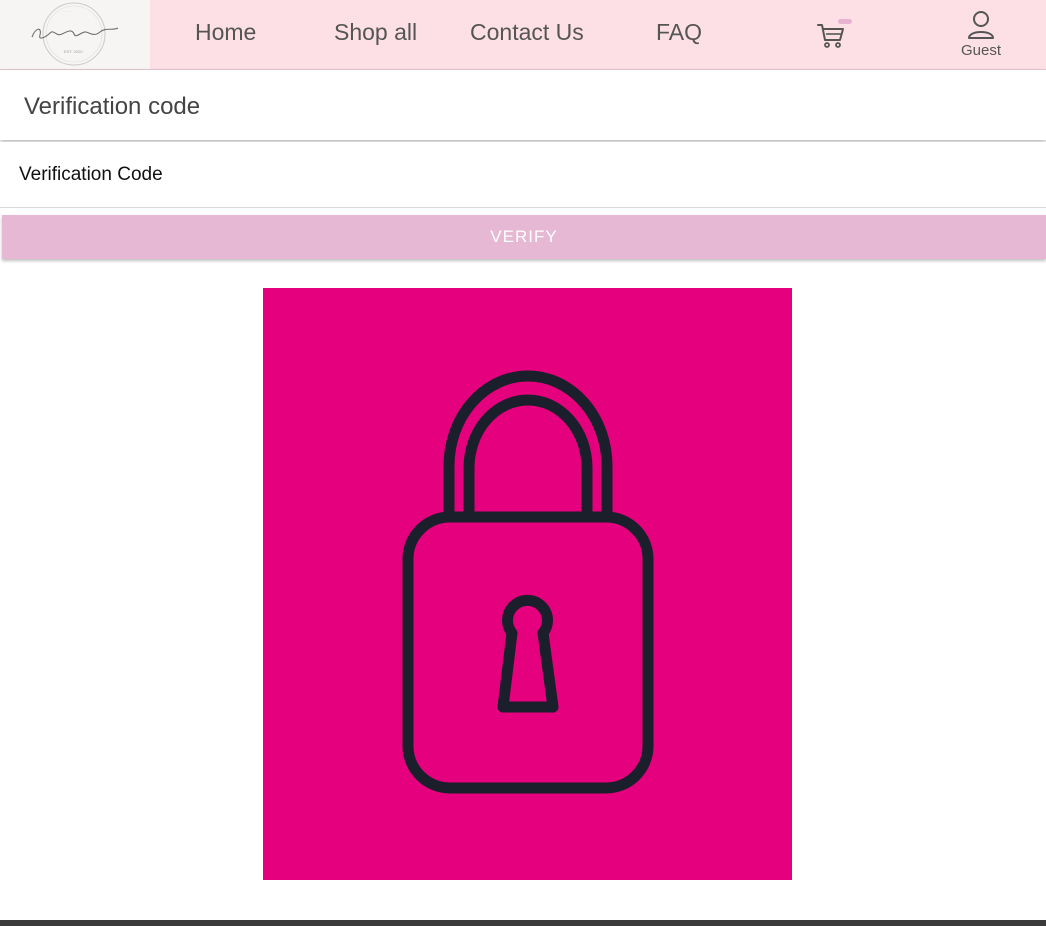 Image resolution: width=1046 pixels, height=926 pixels. What do you see at coordinates (73, 51) in the screenshot?
I see `logo-est-text: EST. 2020` at bounding box center [73, 51].